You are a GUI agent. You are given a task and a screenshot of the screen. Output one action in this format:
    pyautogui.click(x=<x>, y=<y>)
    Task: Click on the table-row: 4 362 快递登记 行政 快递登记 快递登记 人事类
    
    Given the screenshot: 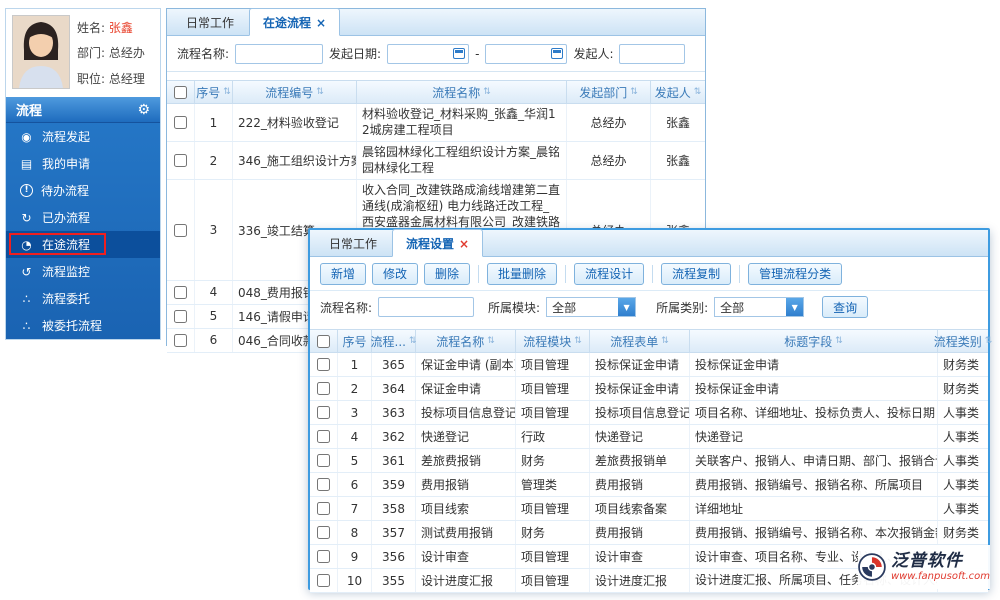 What is the action you would take?
    pyautogui.click(x=649, y=437)
    